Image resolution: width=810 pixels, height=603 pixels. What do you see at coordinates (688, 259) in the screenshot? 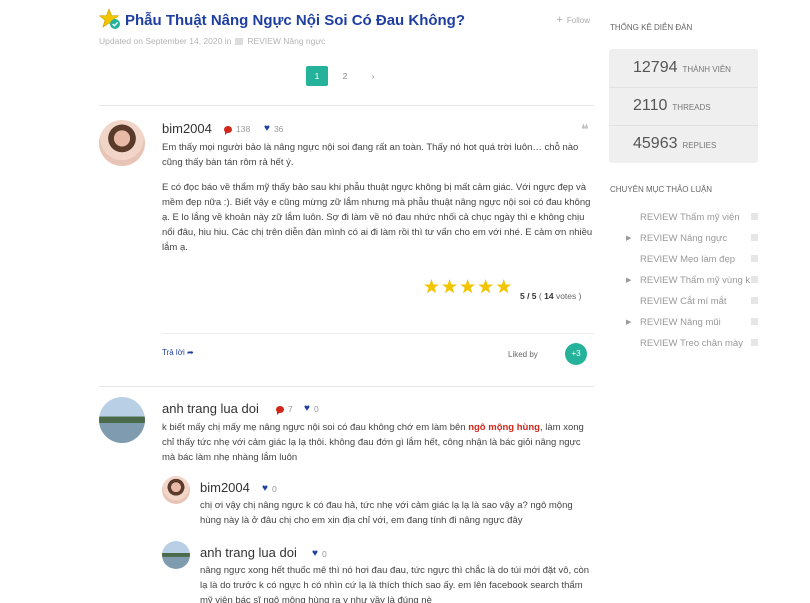
I see `category-label: REVIEW Mẹo làm đẹp` at bounding box center [688, 259].